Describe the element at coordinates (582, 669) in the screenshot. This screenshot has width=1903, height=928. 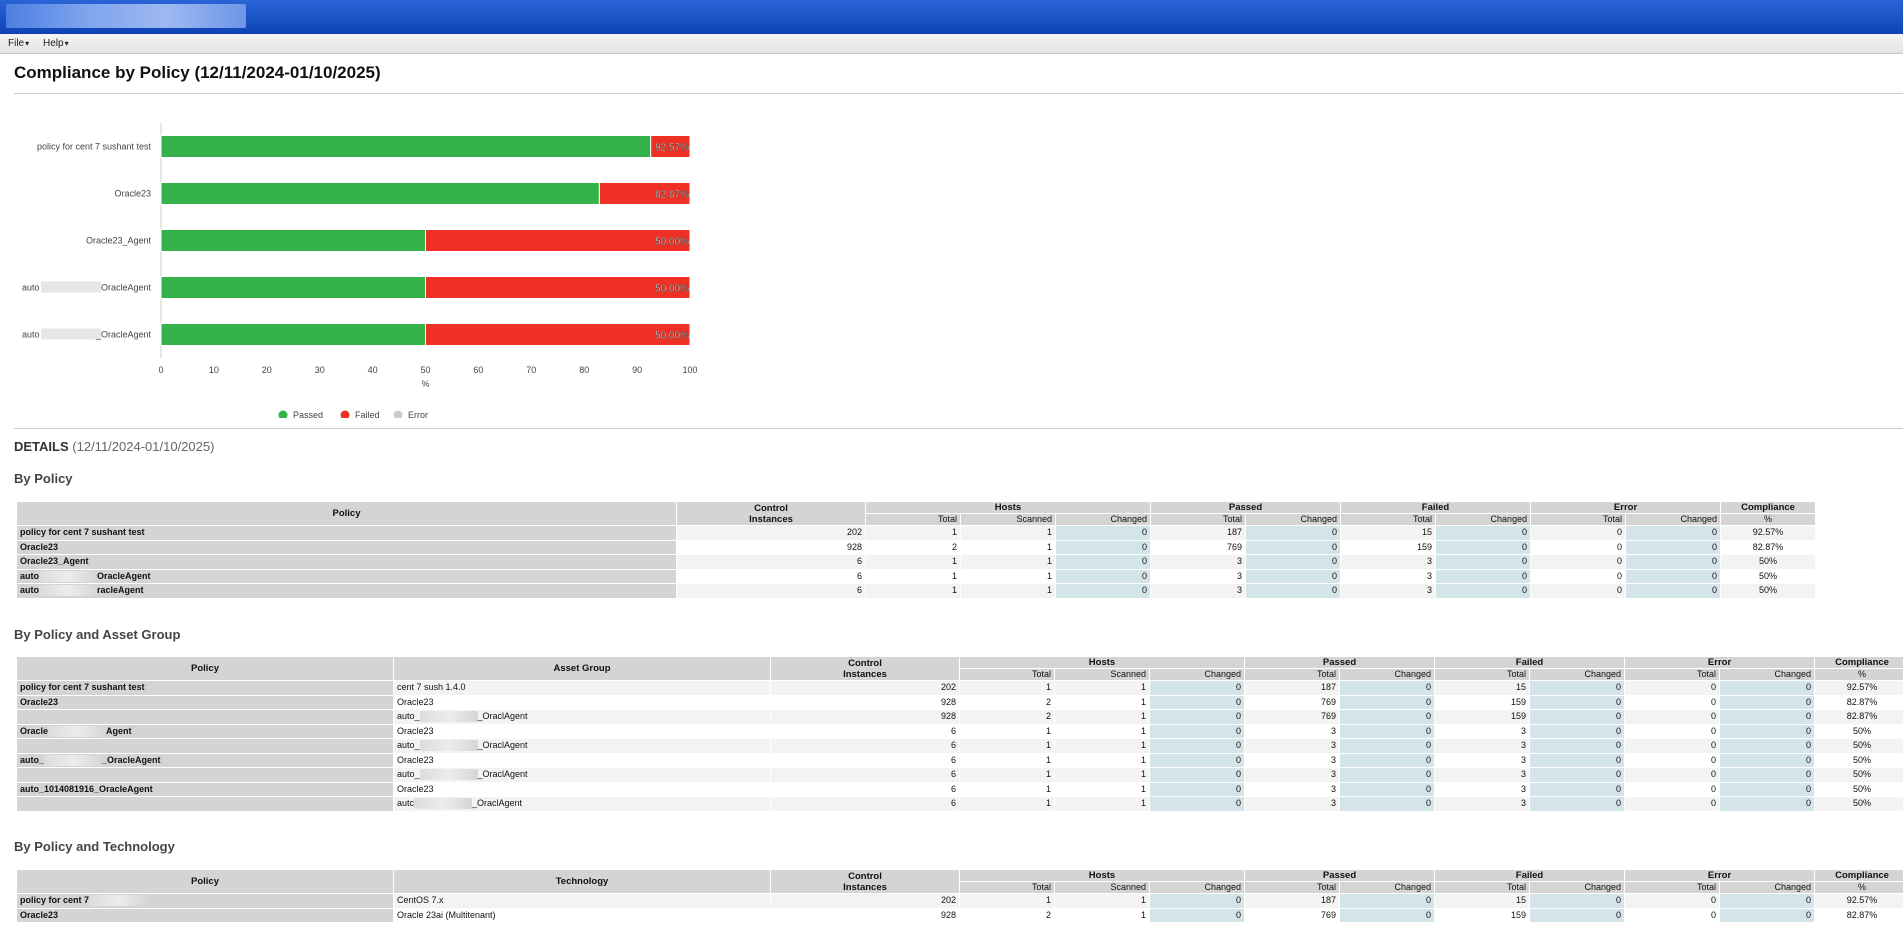
I see `col-header-asset-group: Asset Group` at that location.